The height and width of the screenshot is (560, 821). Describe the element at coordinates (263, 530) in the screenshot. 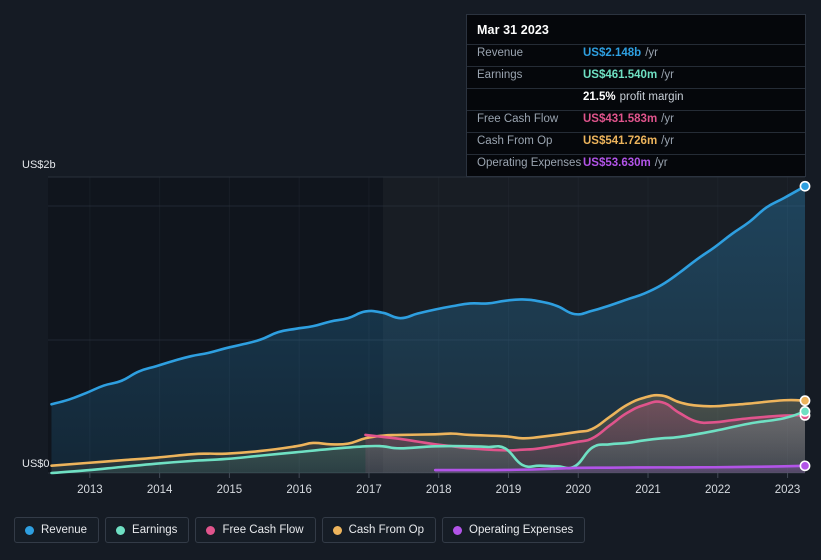

I see `legend-item-label: Free Cash Flow` at that location.